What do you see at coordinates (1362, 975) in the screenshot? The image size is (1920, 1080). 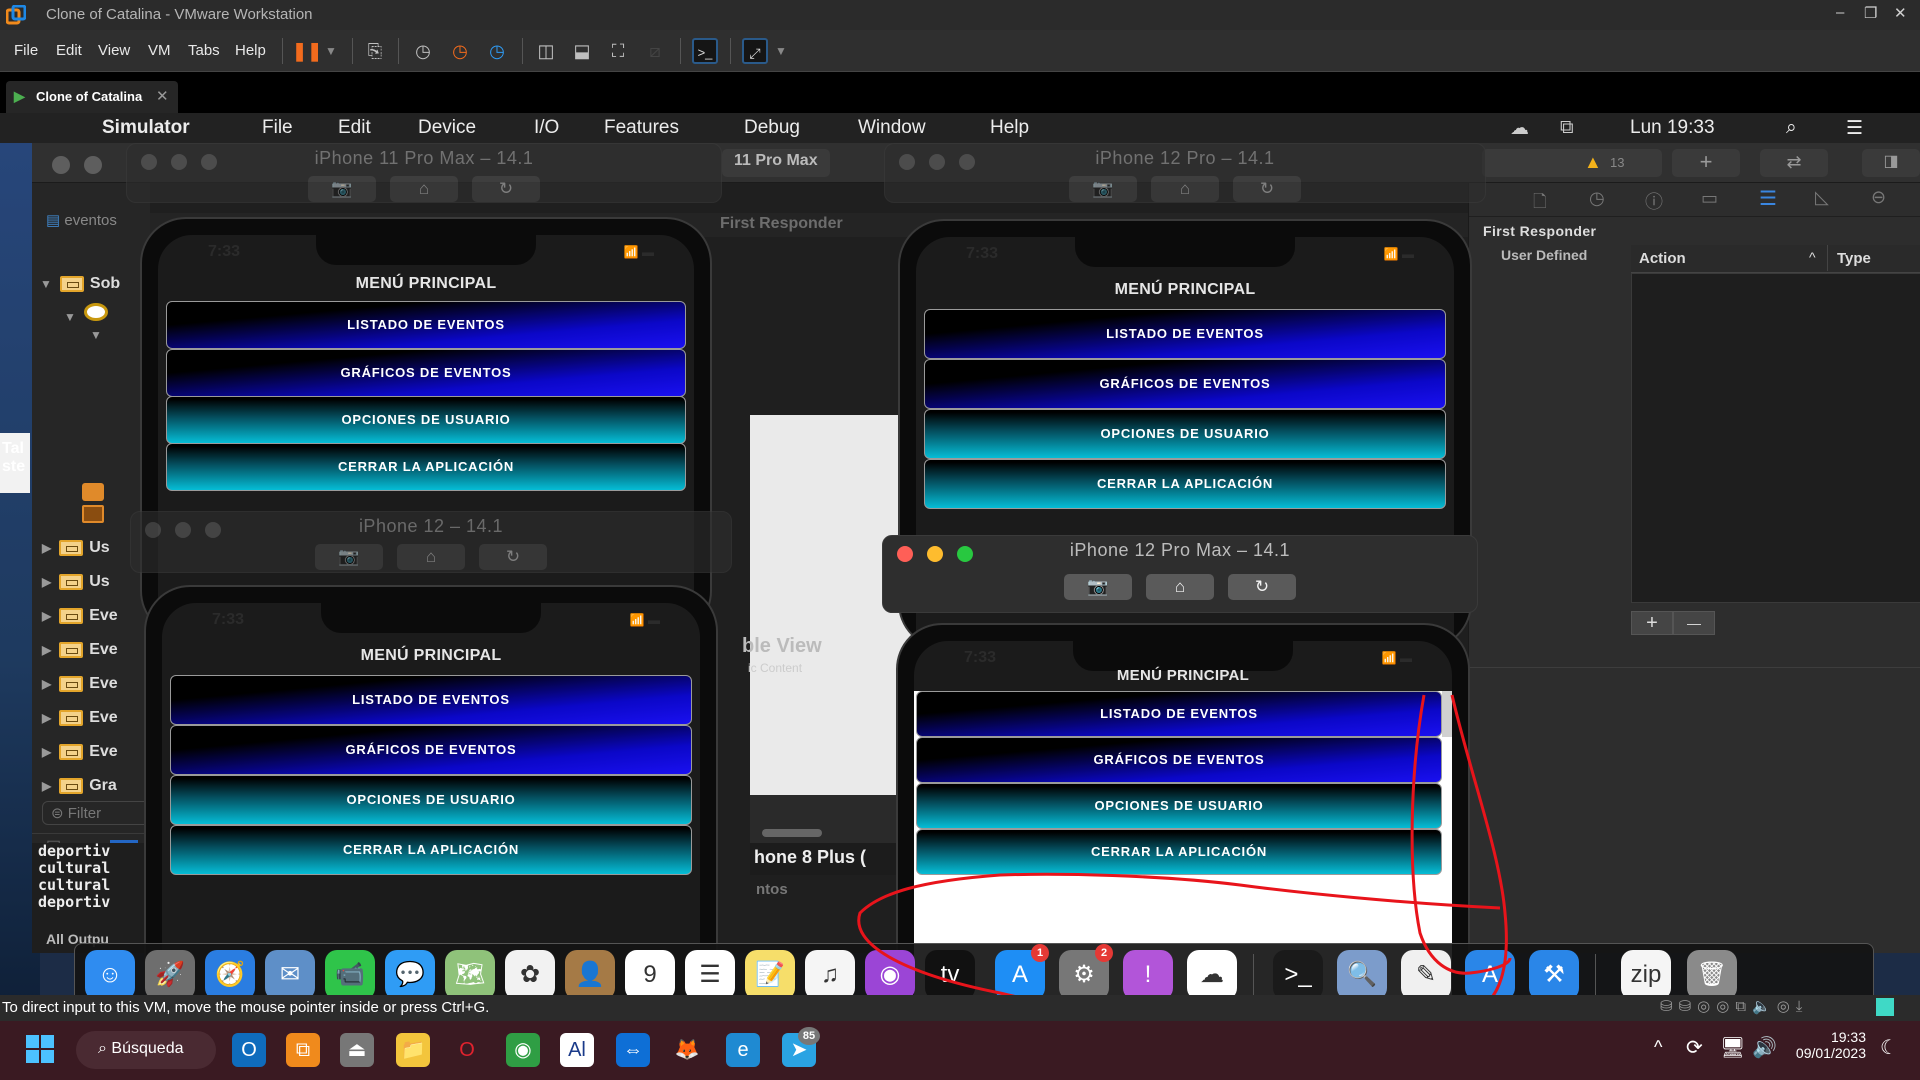 I see `preview-icon: 🔍` at bounding box center [1362, 975].